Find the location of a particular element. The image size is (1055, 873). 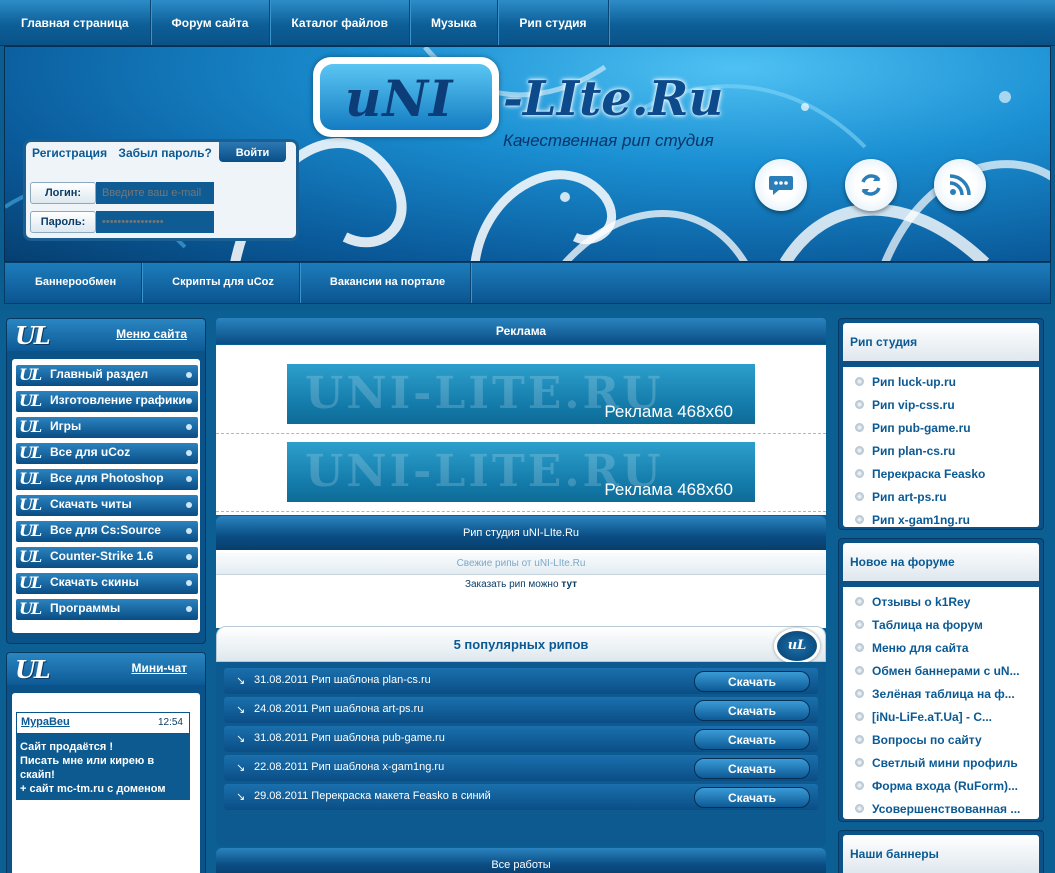

menu-item: UL Скачать читы is located at coordinates (107, 505).